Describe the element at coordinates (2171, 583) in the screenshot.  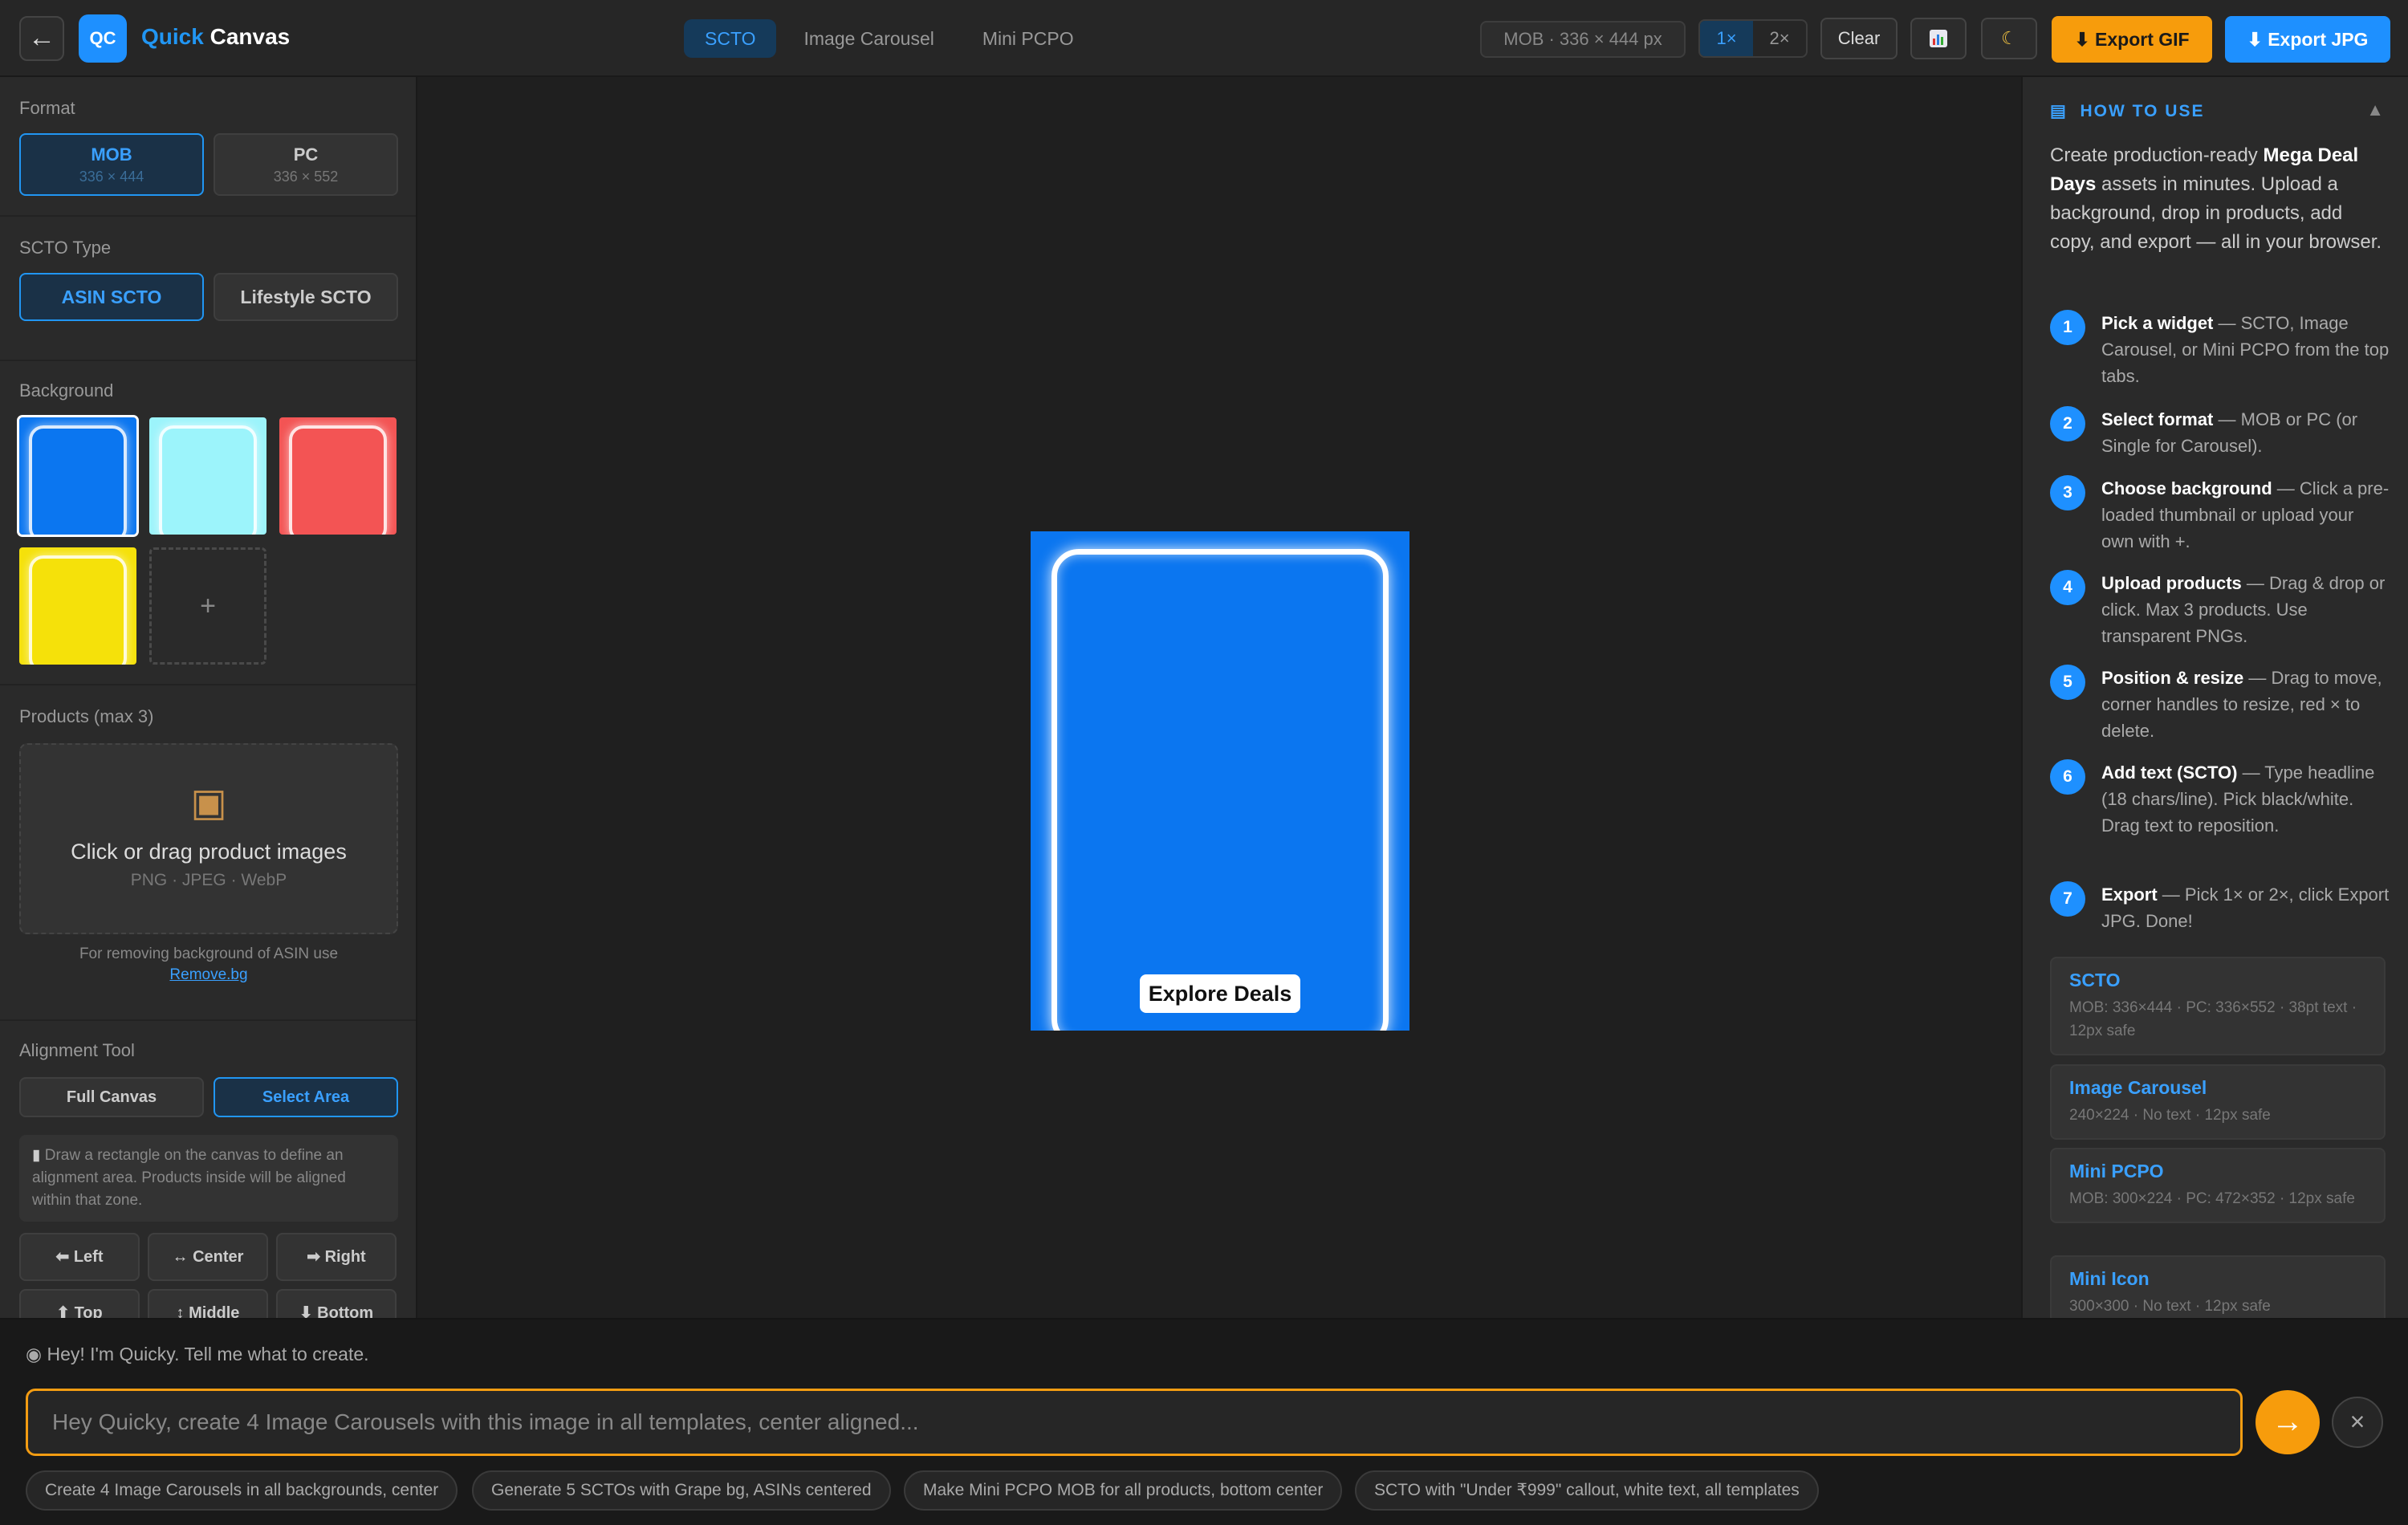
I see `step-title: Upload products` at that location.